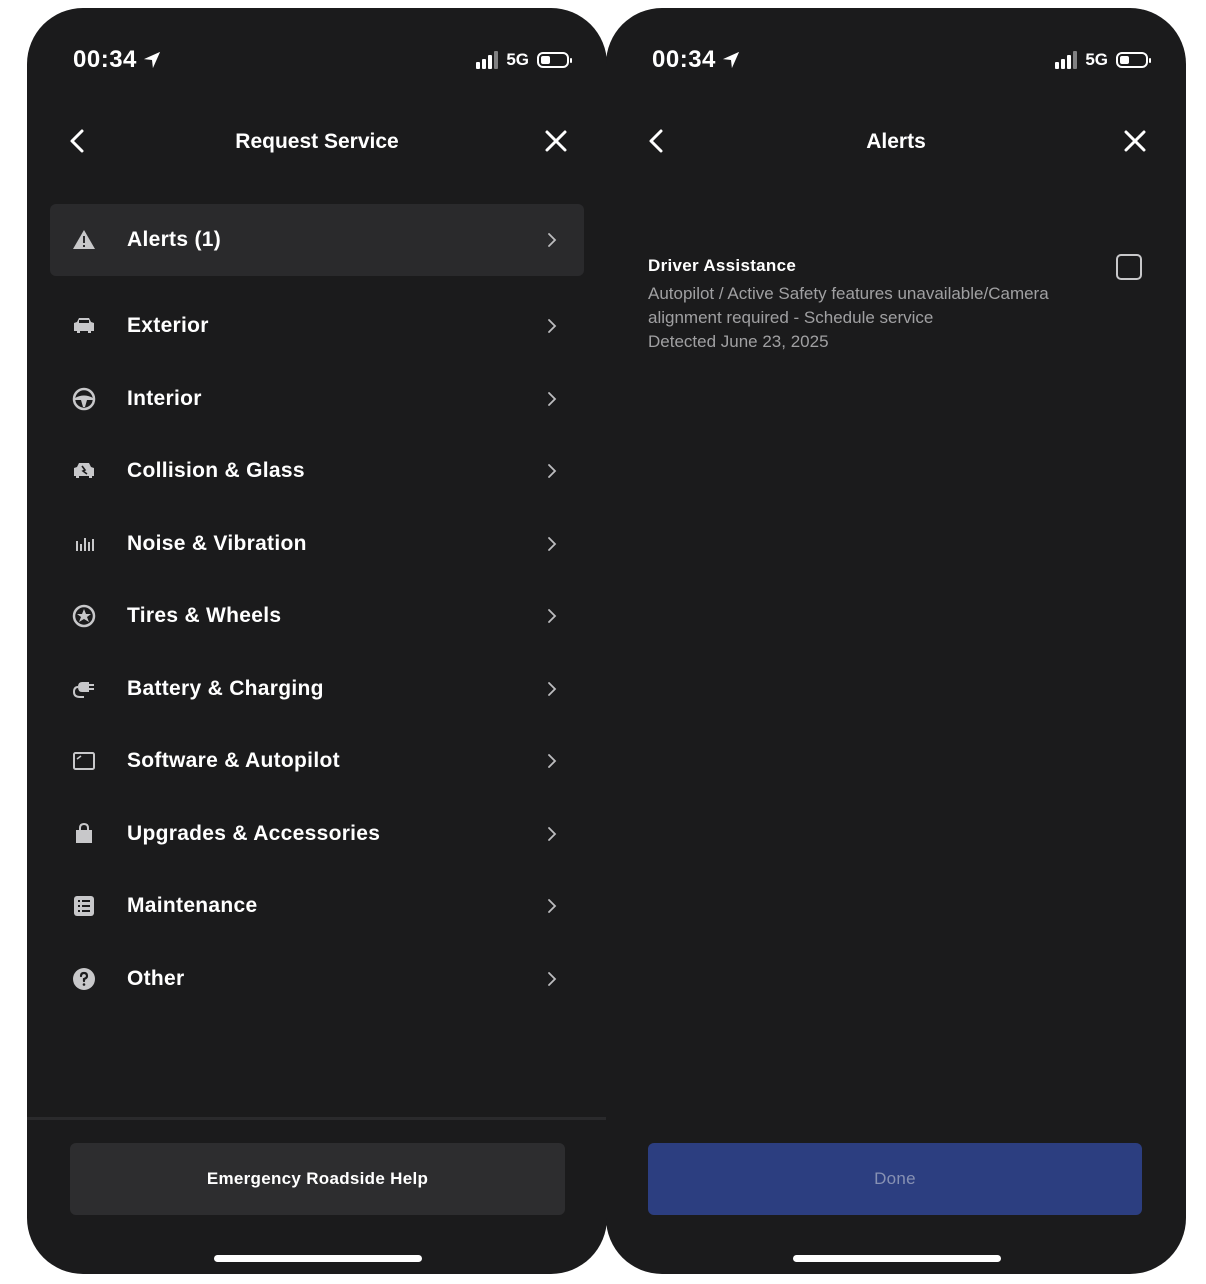  I want to click on wheel-icon, so click(84, 616).